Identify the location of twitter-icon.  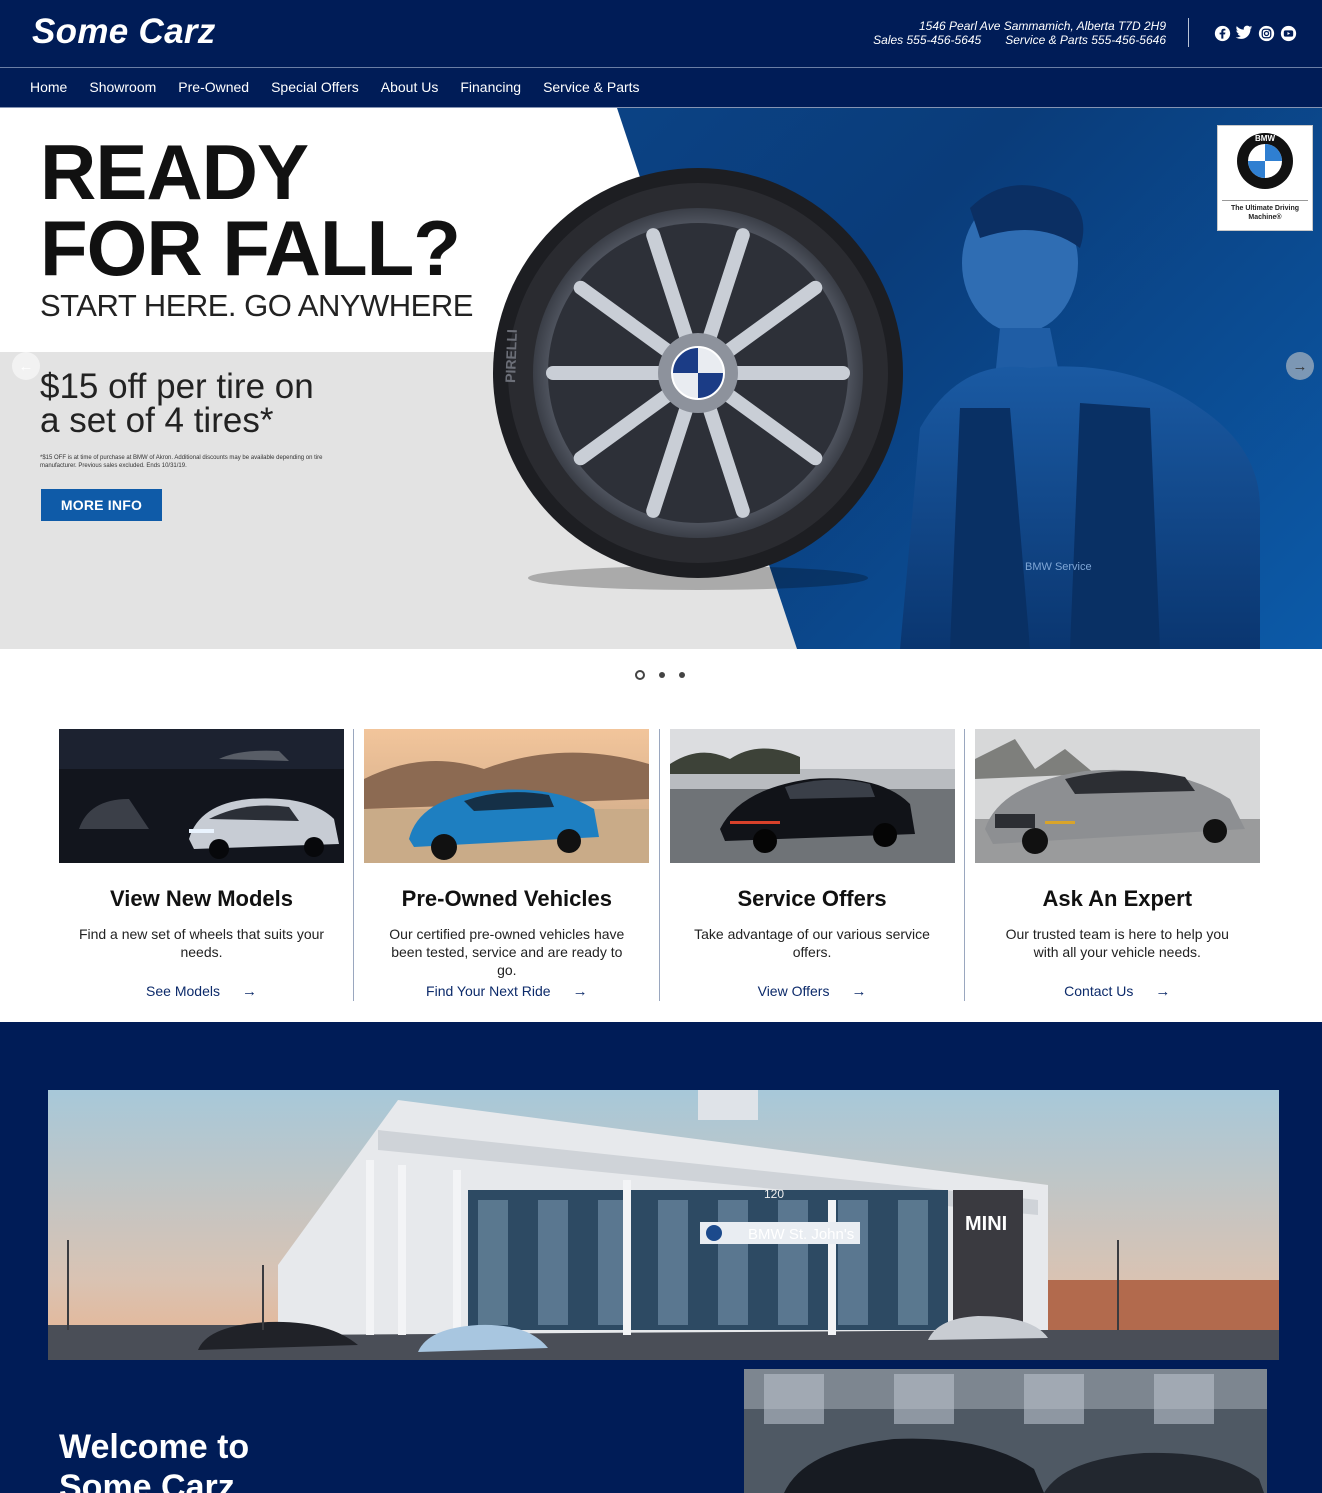
(1244, 33).